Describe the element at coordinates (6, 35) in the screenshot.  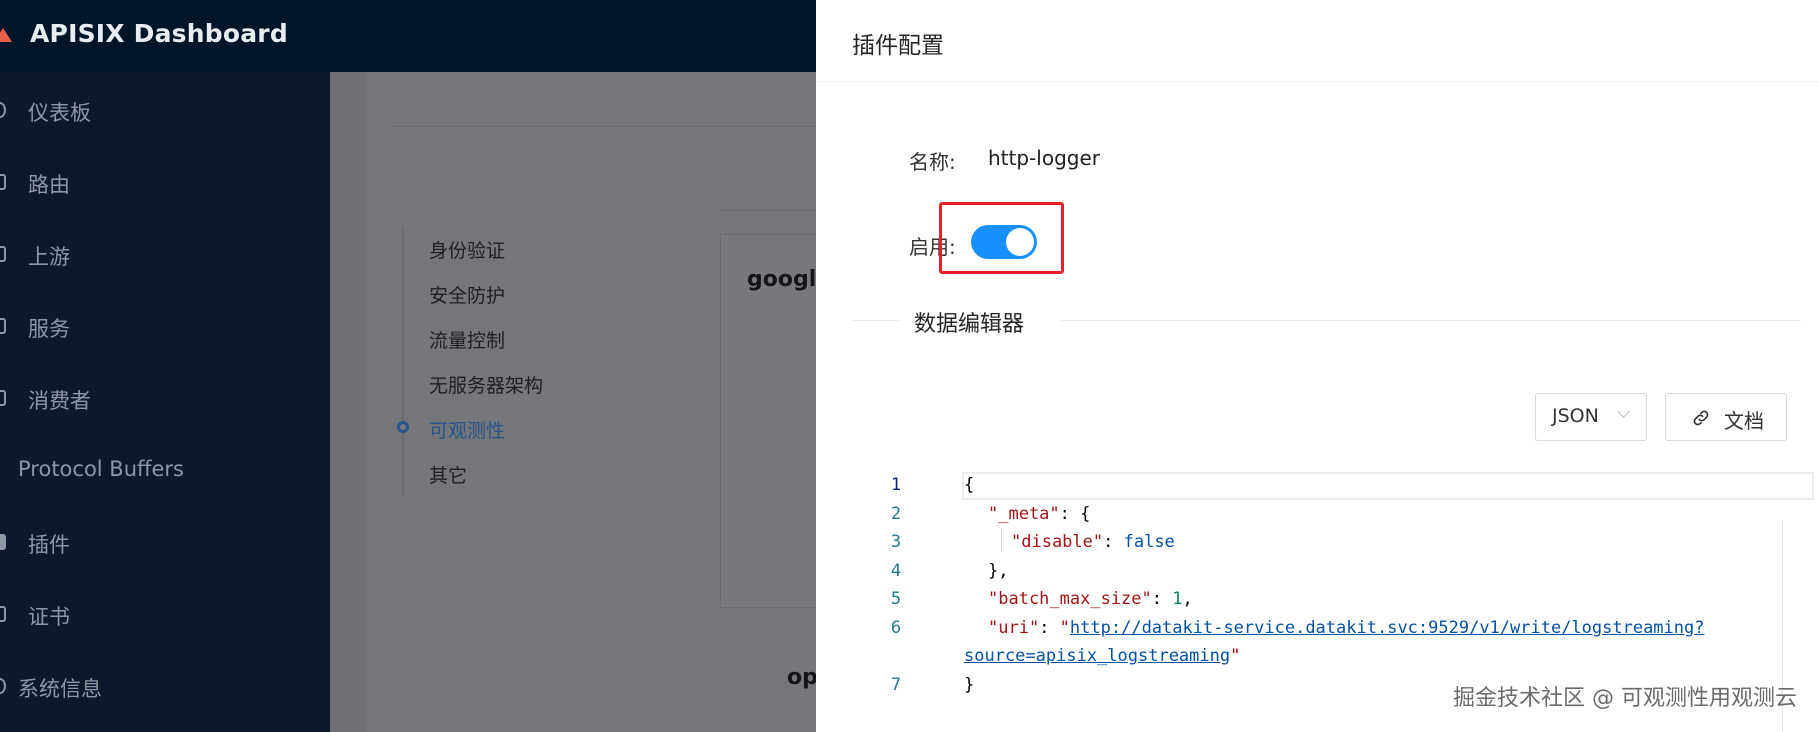
I see `apisix-logo-icon` at that location.